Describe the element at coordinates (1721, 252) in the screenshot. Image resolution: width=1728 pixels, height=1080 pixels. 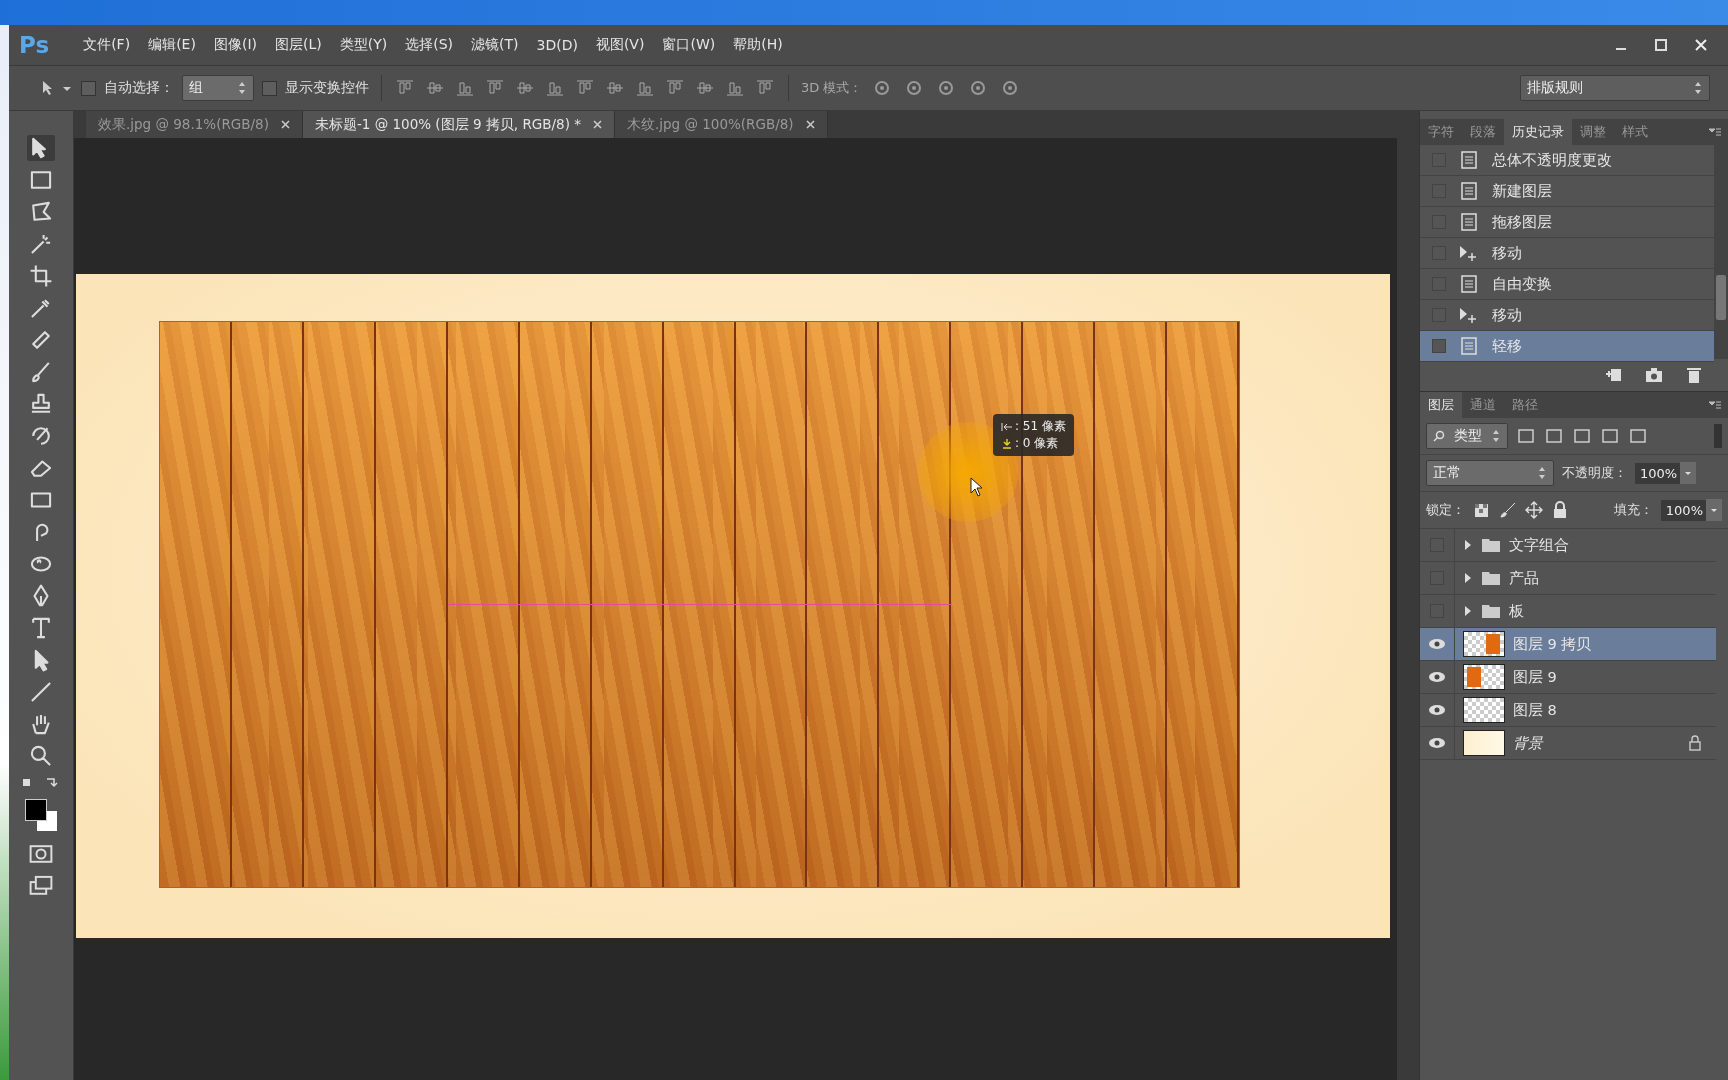
I see `scrollbar` at that location.